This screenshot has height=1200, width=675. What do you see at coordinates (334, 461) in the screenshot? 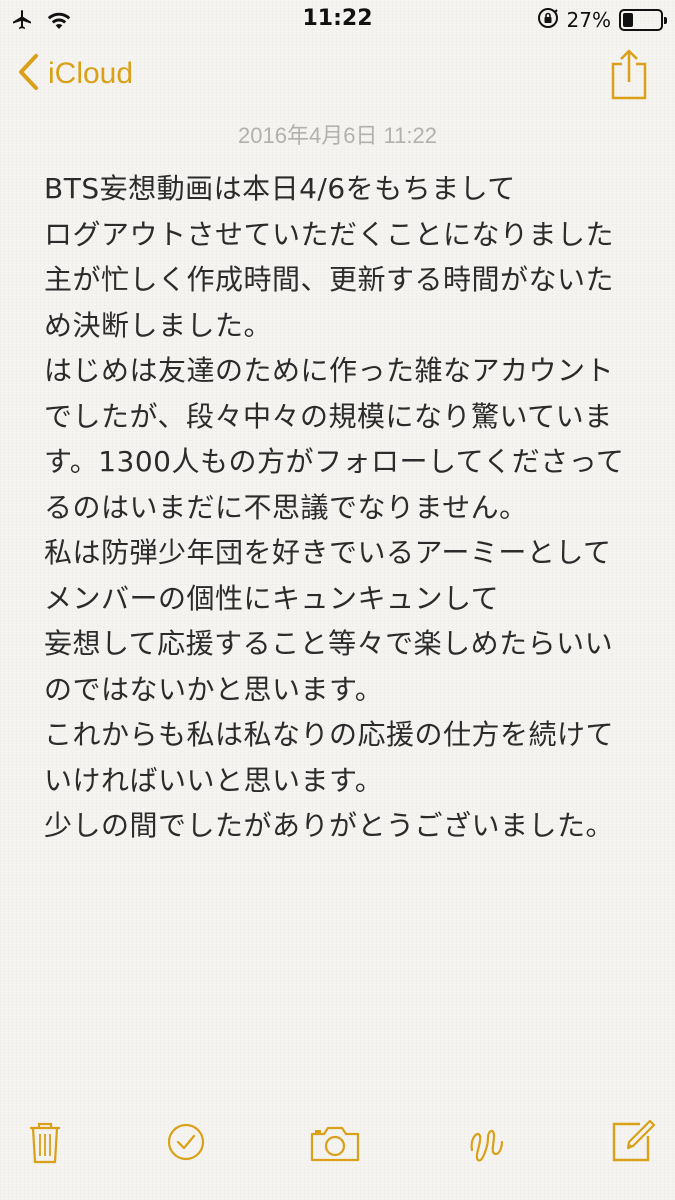
I see `note-line: す。1300人もの方がフォローしてくださって` at bounding box center [334, 461].